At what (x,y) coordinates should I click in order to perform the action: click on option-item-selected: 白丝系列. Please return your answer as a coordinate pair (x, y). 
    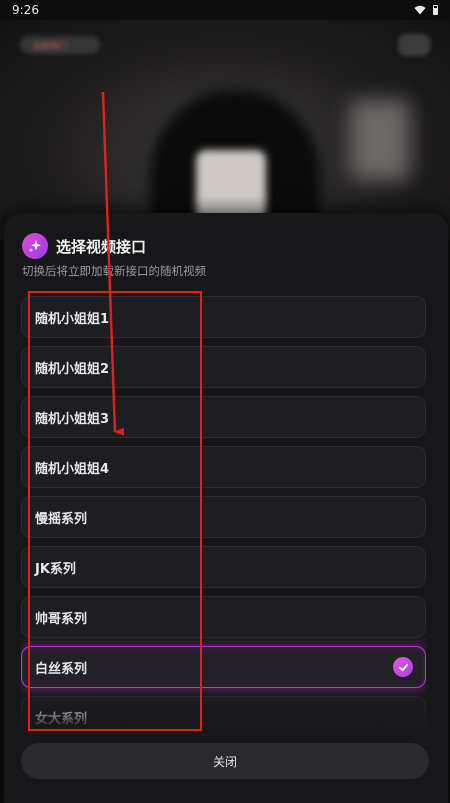
    Looking at the image, I should click on (223, 667).